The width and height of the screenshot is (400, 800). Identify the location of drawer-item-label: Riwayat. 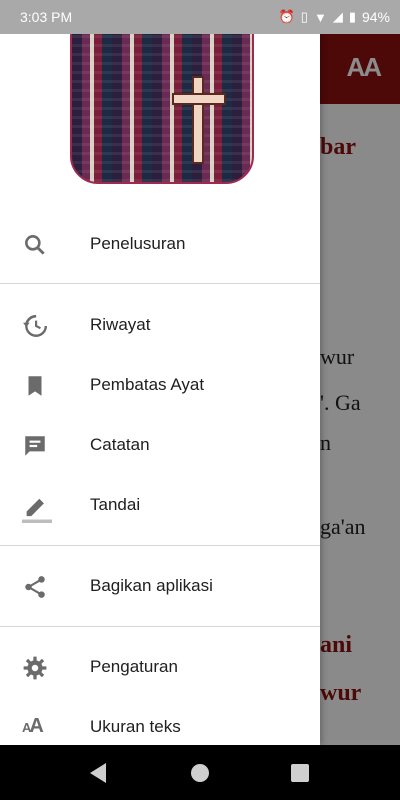
(120, 324).